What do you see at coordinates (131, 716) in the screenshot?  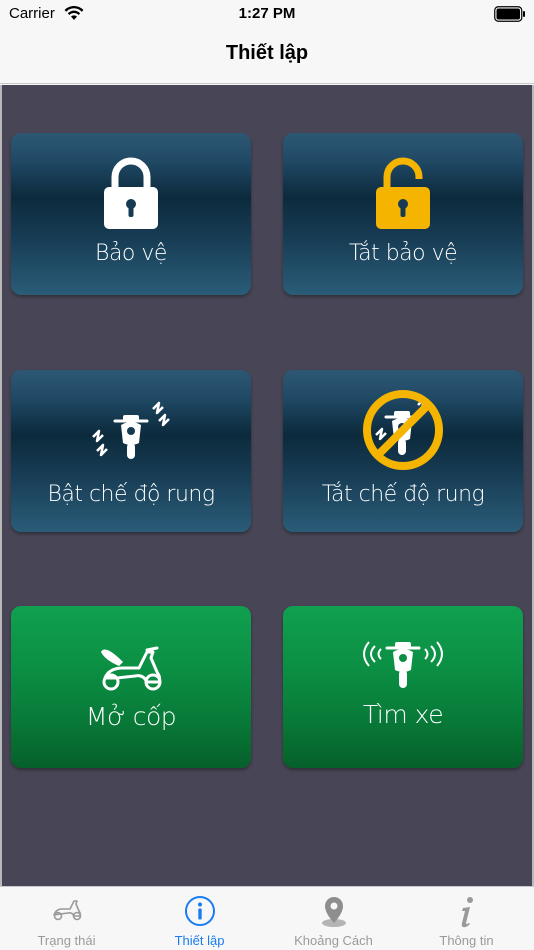 I see `tile-label: Mở cốp` at bounding box center [131, 716].